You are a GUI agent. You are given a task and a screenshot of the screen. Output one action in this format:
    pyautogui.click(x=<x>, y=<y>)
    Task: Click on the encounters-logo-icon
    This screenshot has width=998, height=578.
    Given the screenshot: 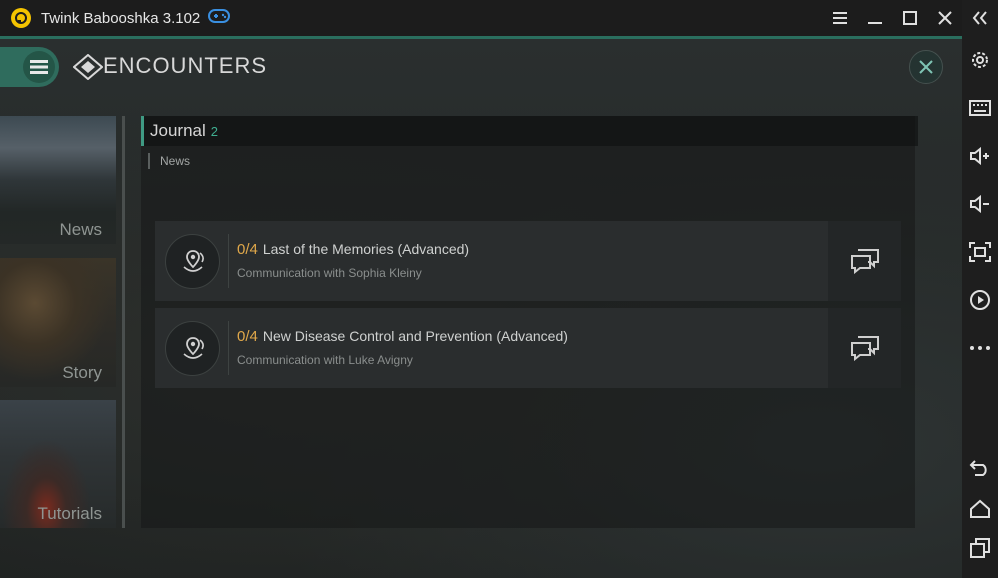 What is the action you would take?
    pyautogui.click(x=88, y=68)
    